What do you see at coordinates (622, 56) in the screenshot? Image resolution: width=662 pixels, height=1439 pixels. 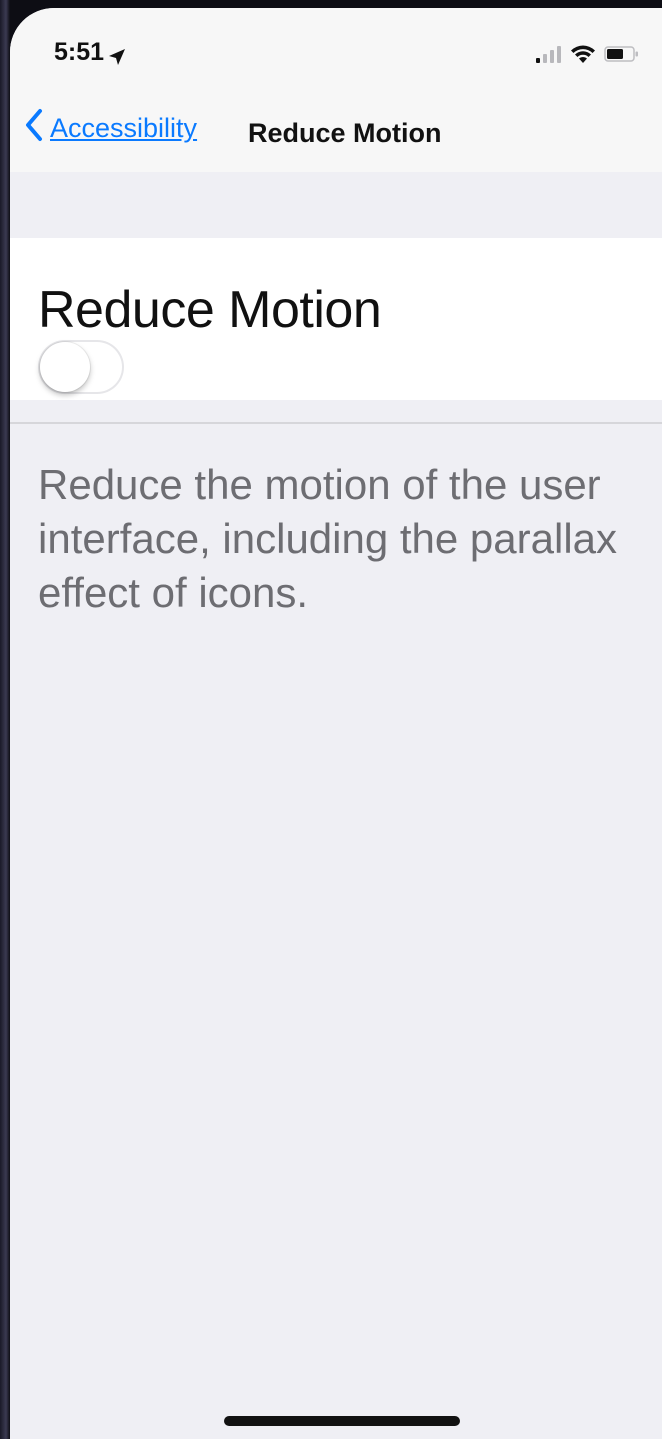 I see `battery-icon` at bounding box center [622, 56].